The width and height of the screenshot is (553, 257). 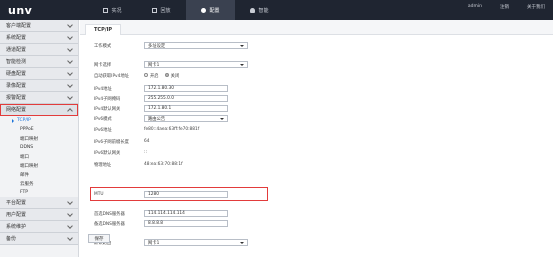 What do you see at coordinates (16, 38) in the screenshot?
I see `sidebar-group-label: 系统配置` at bounding box center [16, 38].